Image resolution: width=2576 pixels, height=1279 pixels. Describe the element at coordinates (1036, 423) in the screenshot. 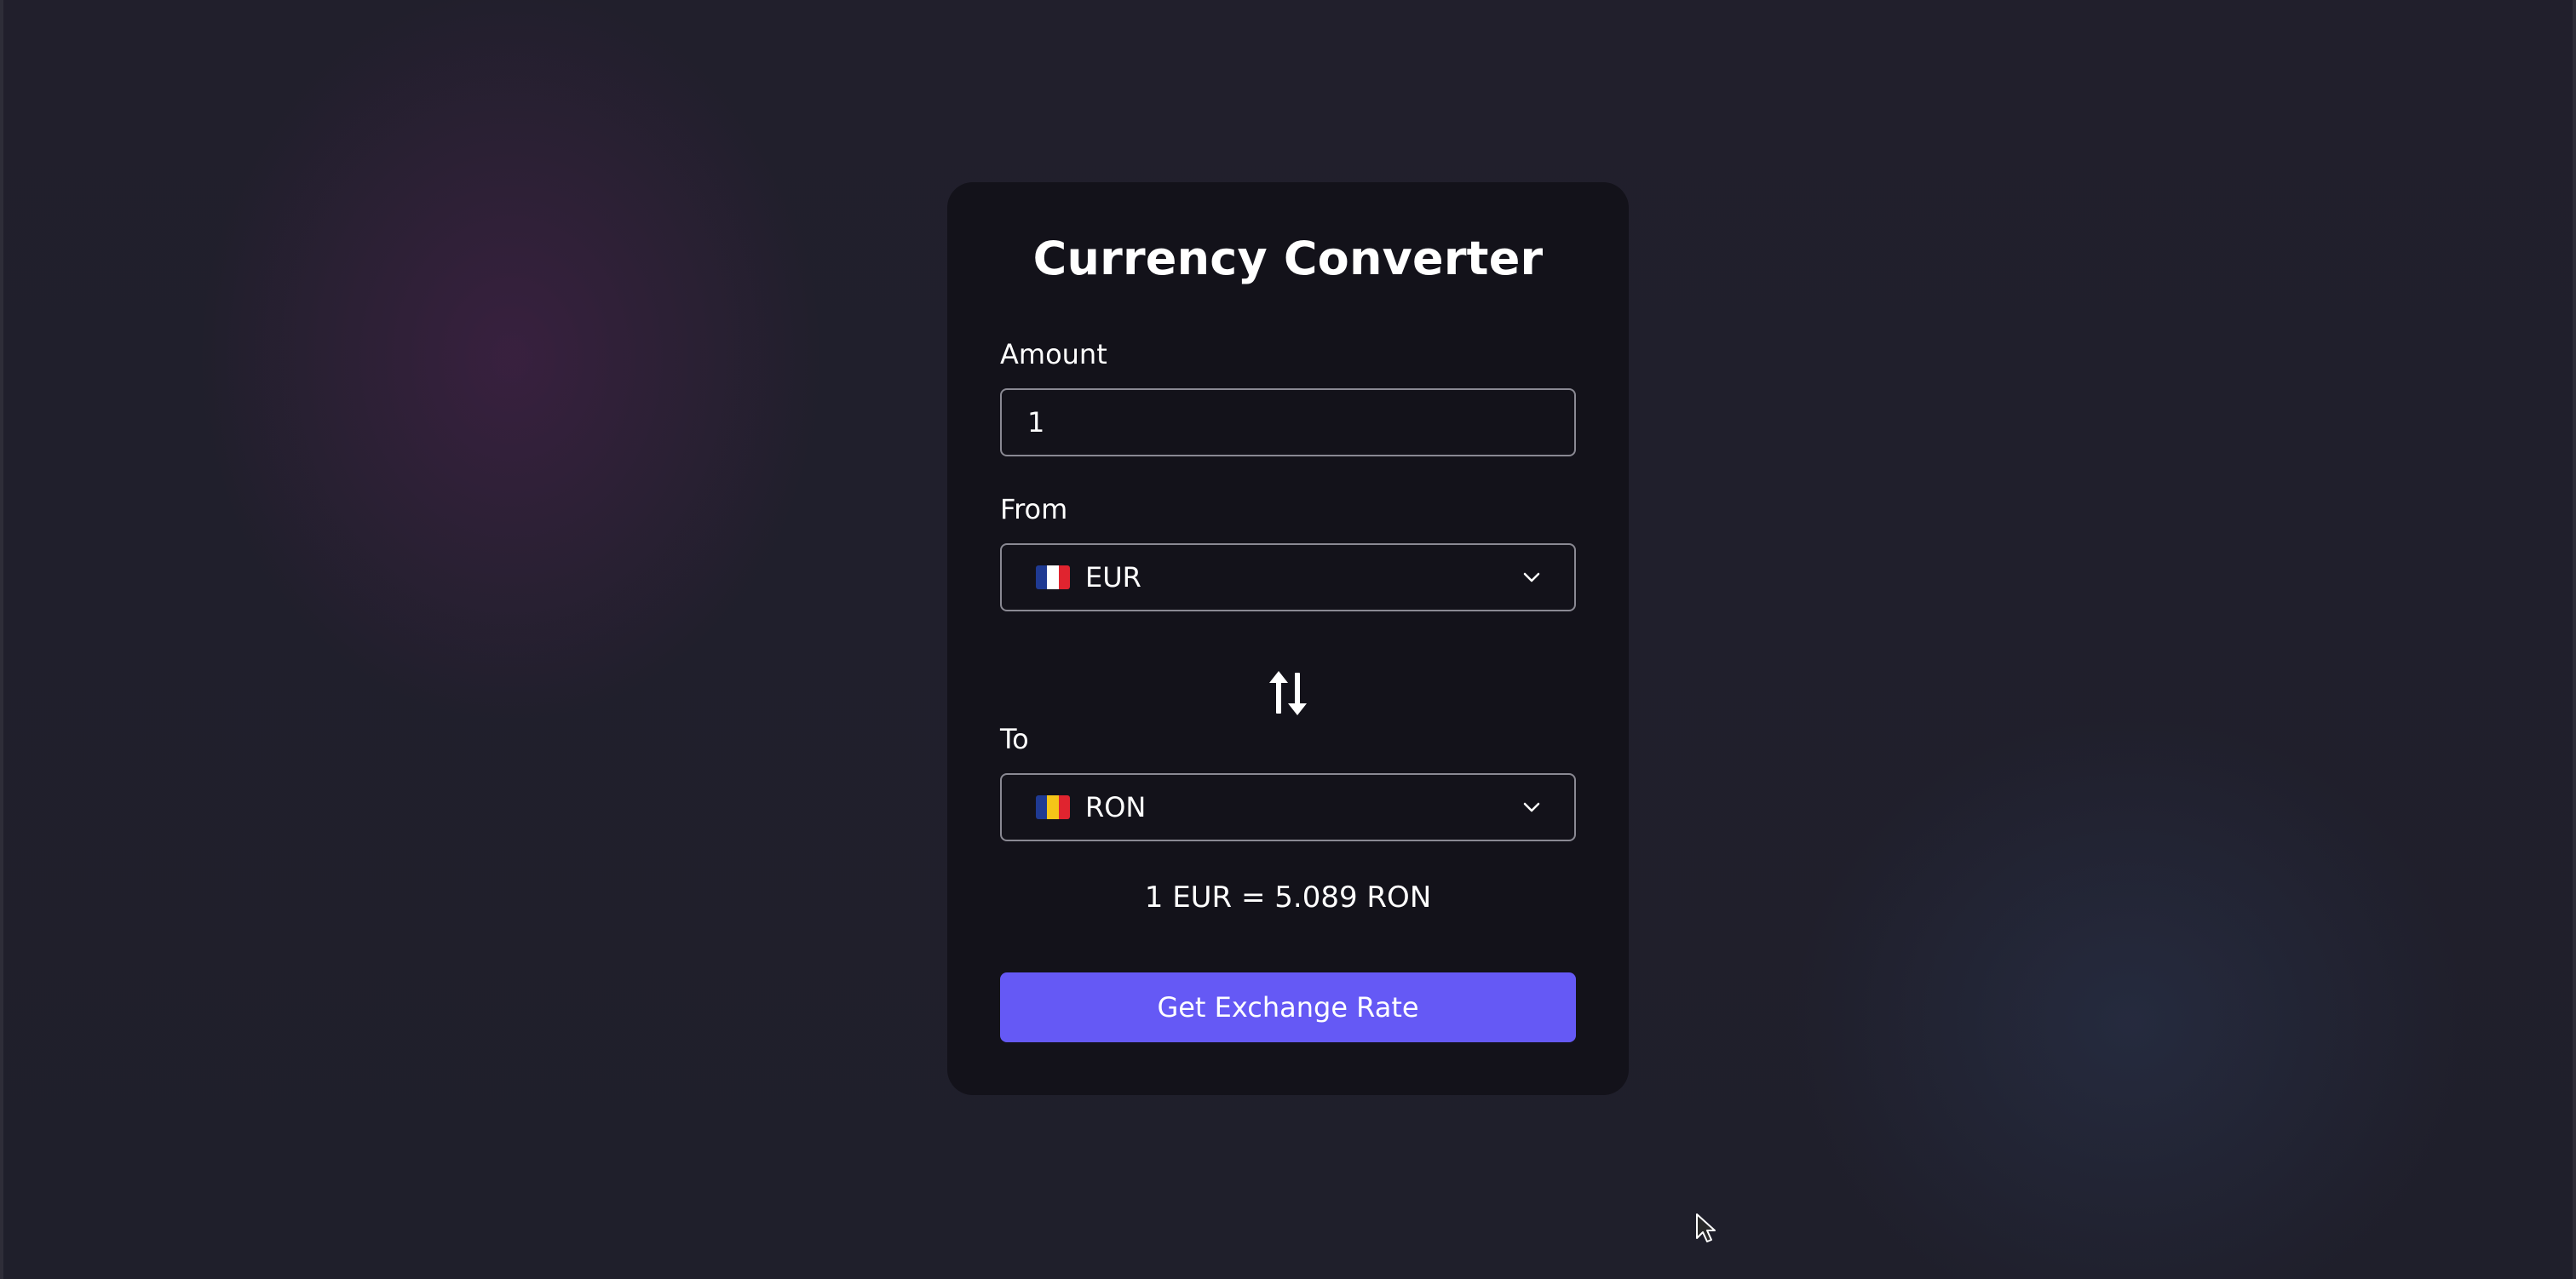

I see `amount-input-value: 1` at that location.